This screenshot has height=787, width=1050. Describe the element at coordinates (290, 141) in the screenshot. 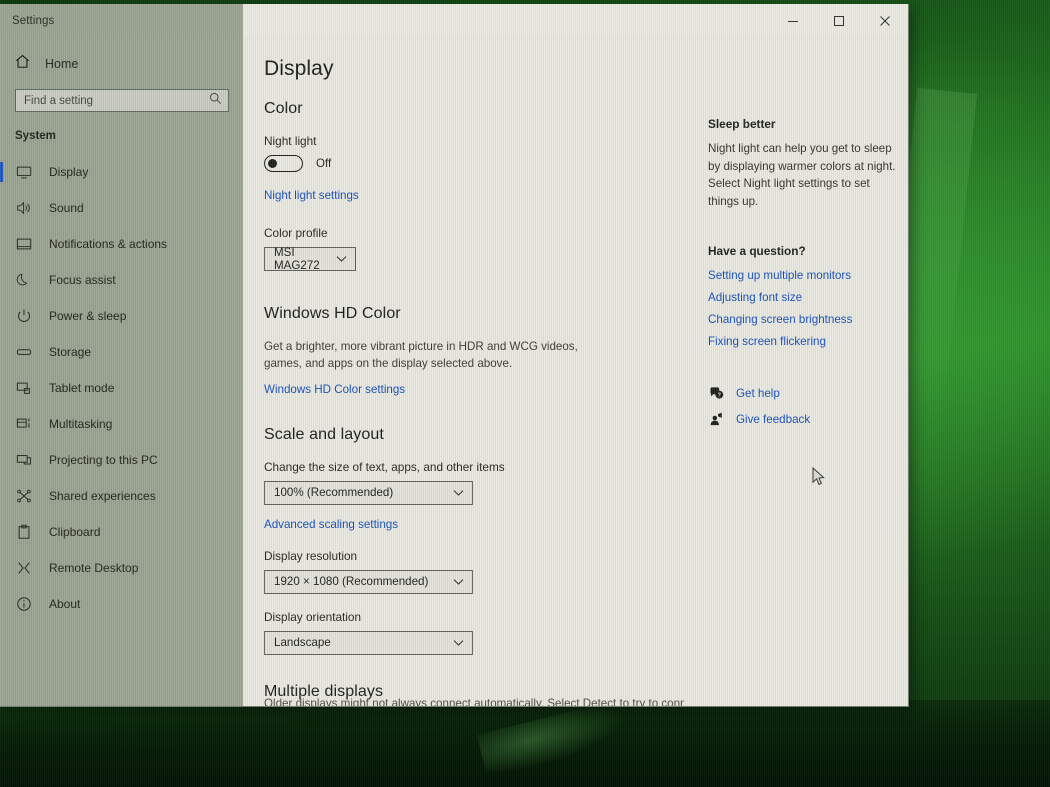

I see `night-light-label: Night light` at that location.